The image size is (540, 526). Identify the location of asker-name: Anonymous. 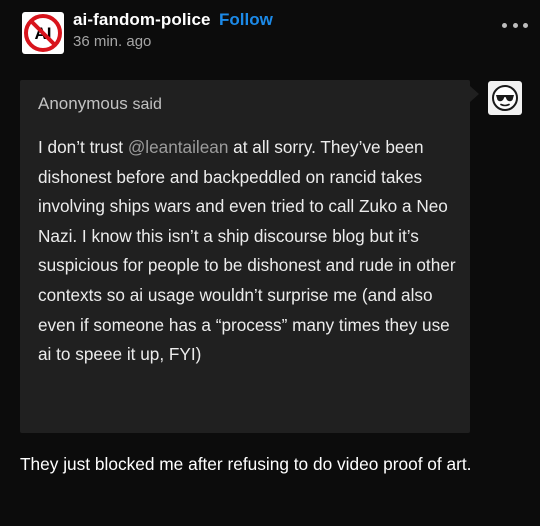
(83, 103).